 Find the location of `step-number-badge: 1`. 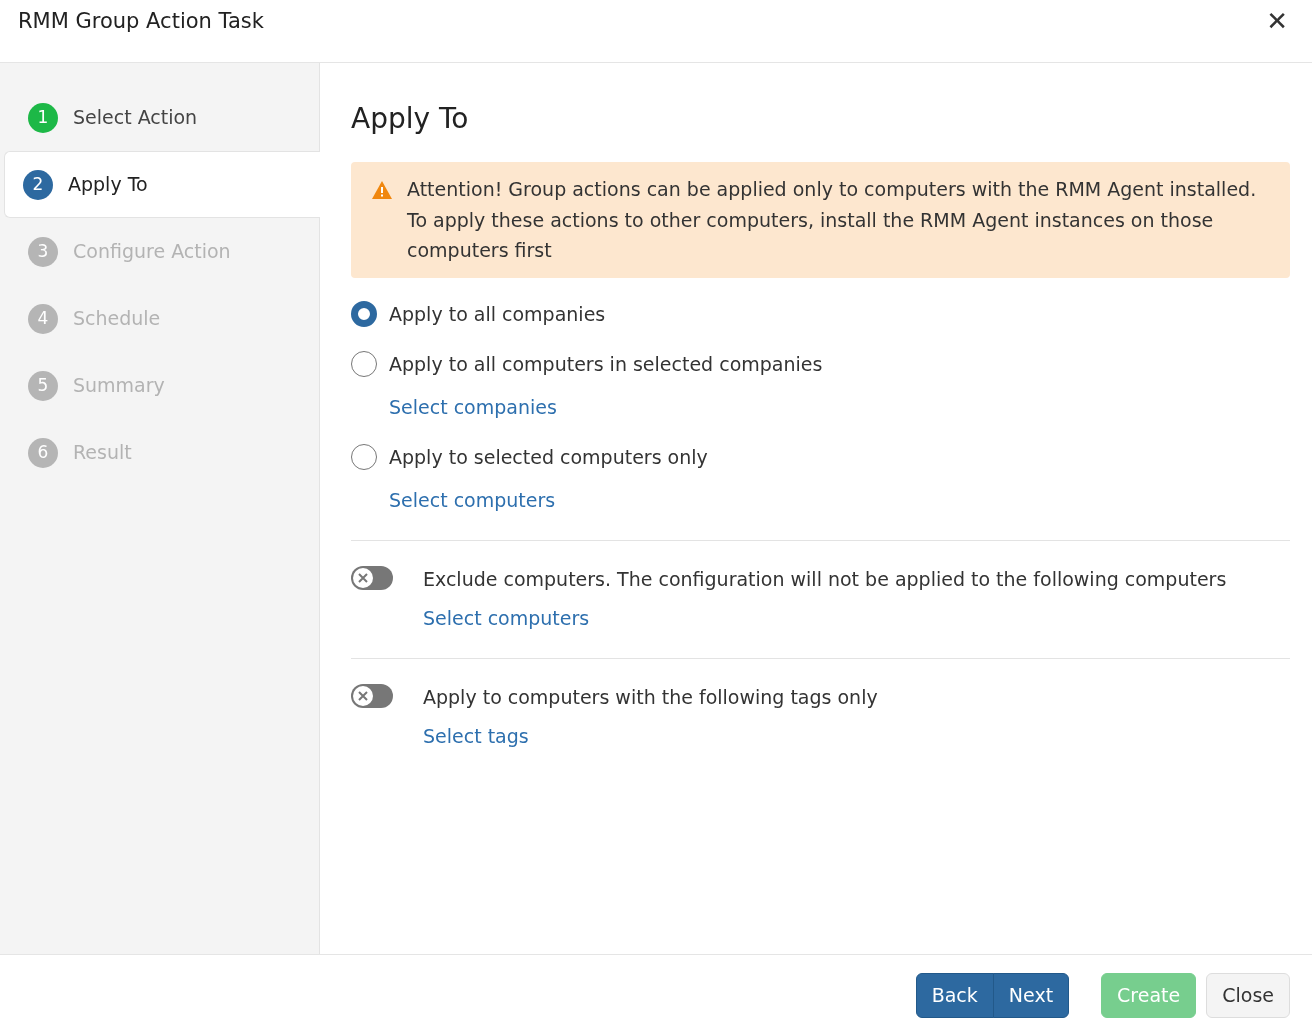

step-number-badge: 1 is located at coordinates (43, 117).